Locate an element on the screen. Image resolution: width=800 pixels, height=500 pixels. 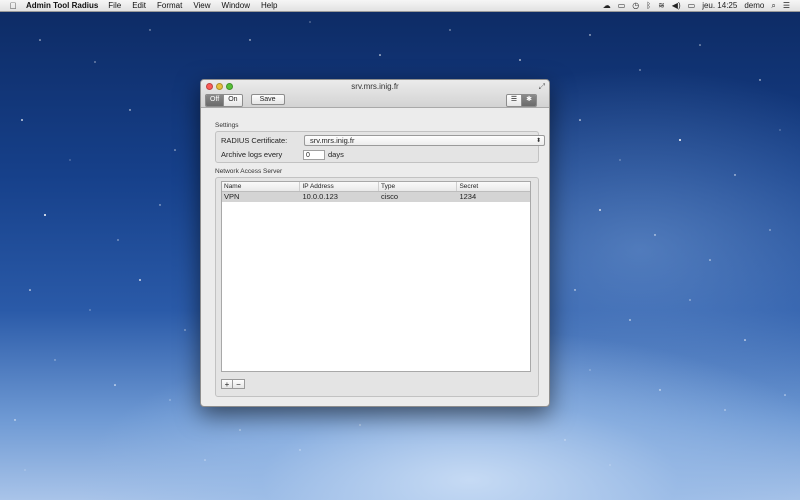
menu-file: File is located at coordinates (114, 5).